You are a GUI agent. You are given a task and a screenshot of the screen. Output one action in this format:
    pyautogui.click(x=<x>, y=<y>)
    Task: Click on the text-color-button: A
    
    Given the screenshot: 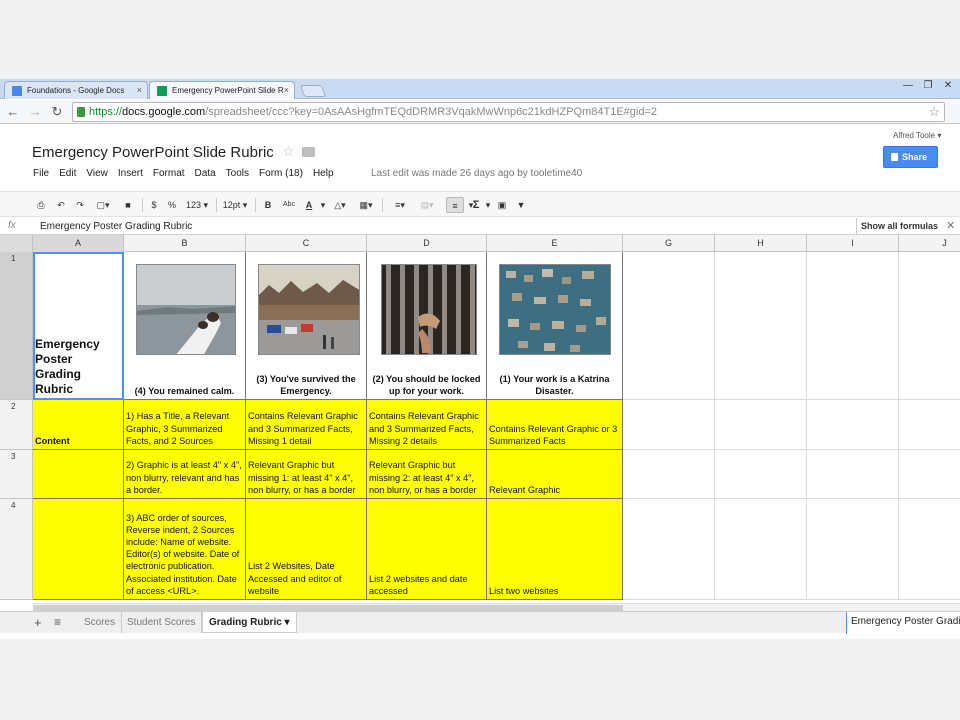 What is the action you would take?
    pyautogui.click(x=309, y=205)
    